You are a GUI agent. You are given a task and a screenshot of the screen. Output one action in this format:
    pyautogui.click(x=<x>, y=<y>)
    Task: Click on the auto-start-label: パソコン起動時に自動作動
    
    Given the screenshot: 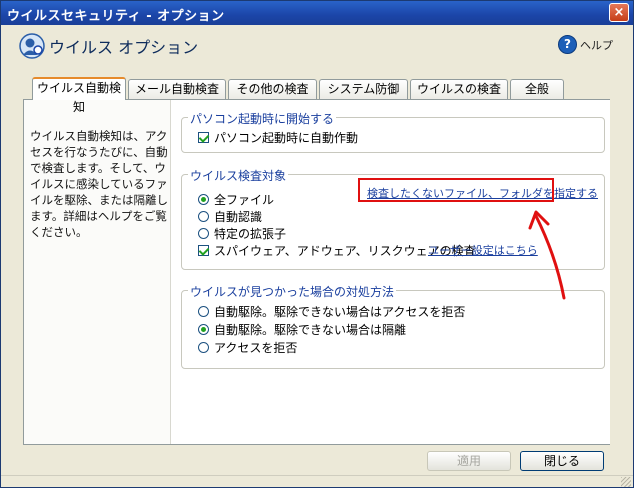 What is the action you would take?
    pyautogui.click(x=286, y=138)
    